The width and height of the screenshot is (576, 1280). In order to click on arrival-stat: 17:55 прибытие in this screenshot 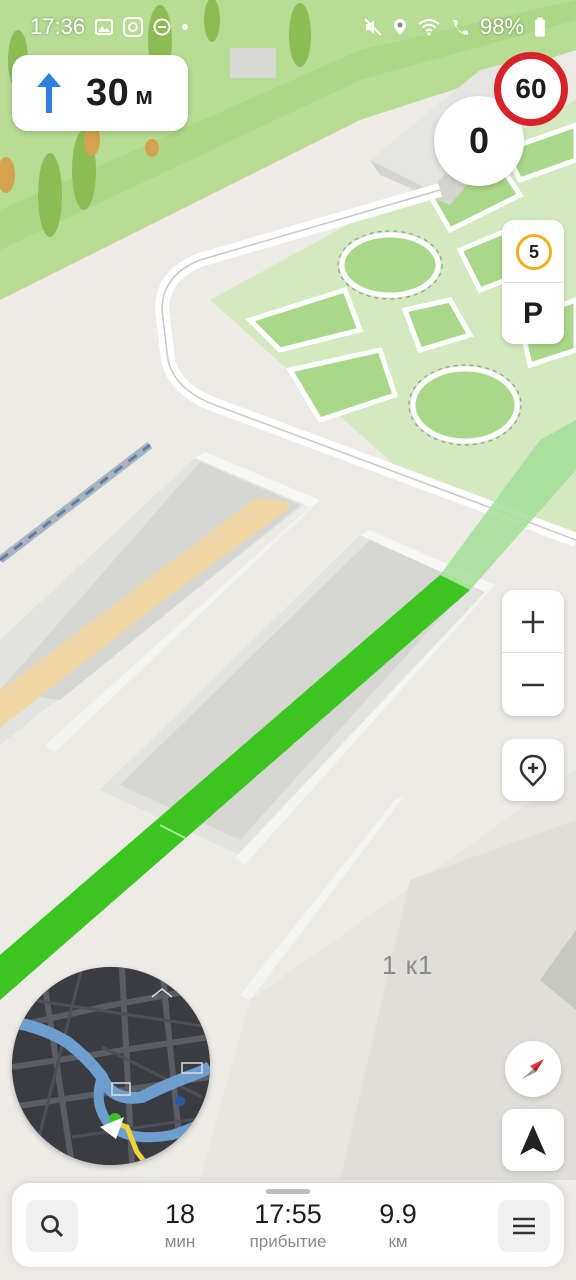, I will do `click(288, 1226)`.